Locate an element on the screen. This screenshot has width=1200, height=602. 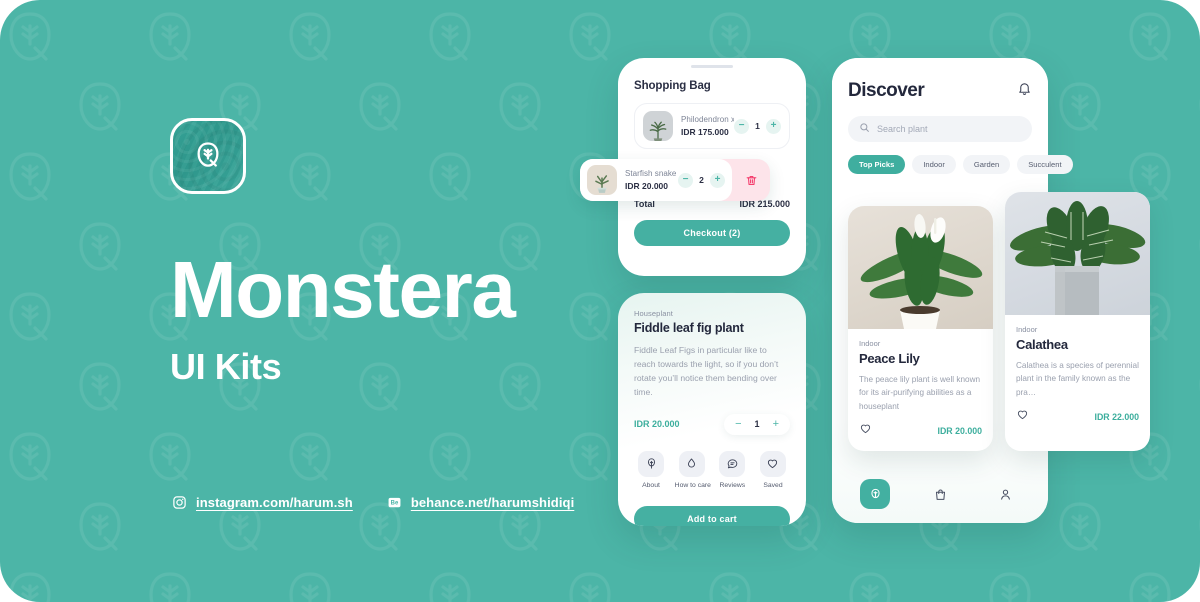
action-reviews: Reviews is located at coordinates (732, 469).